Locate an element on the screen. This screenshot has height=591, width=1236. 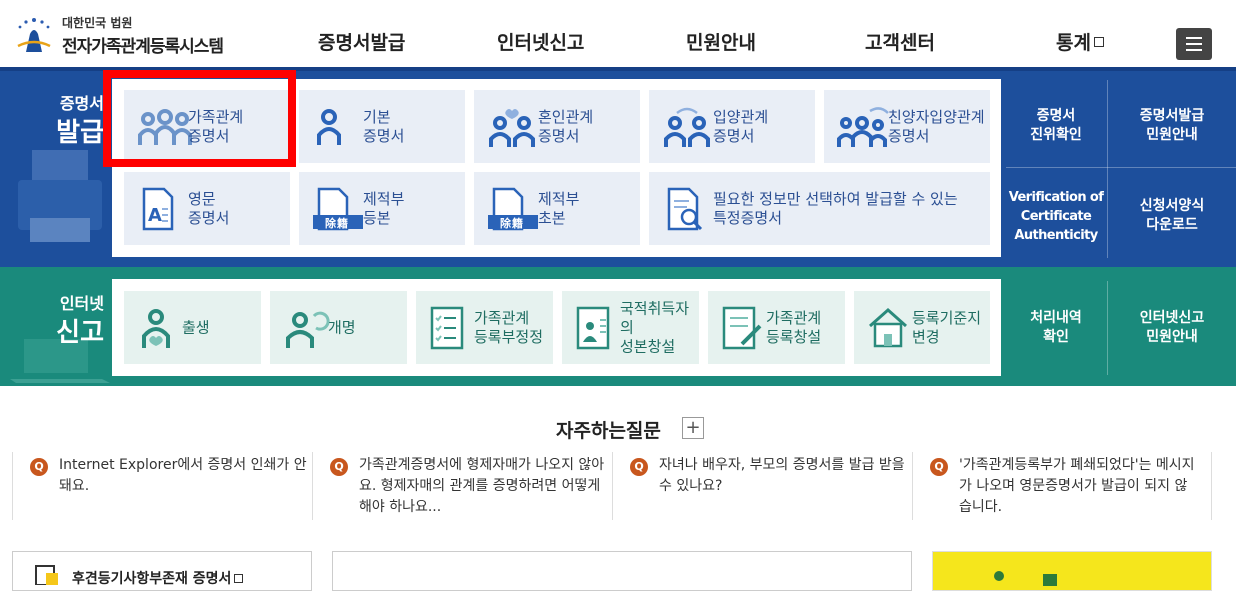
tile-register-creation: 가족관계 등록창설 is located at coordinates (776, 327).